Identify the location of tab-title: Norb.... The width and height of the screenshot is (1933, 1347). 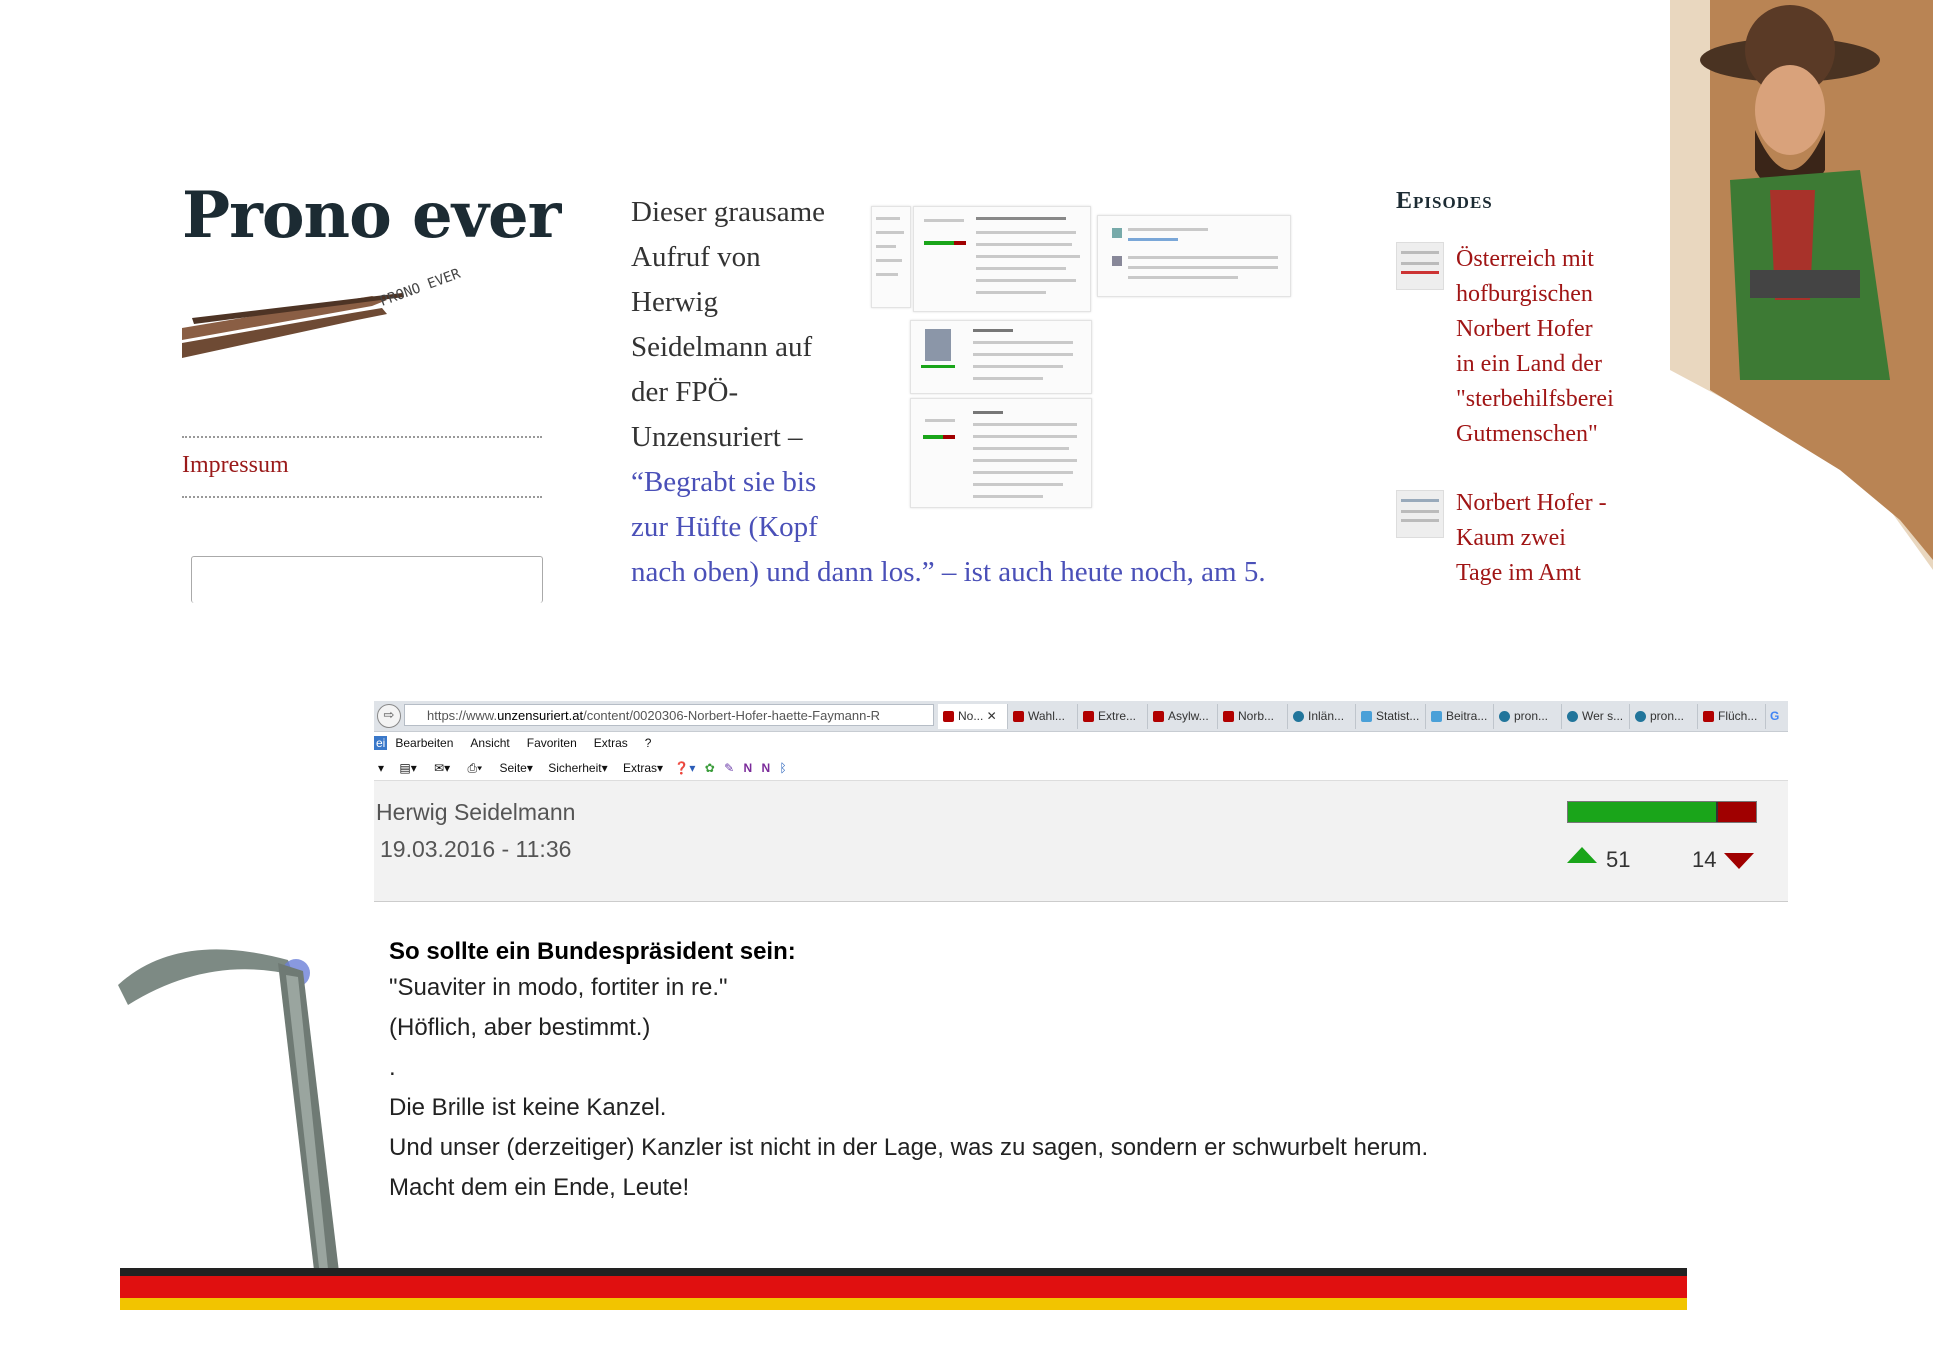
(1256, 716).